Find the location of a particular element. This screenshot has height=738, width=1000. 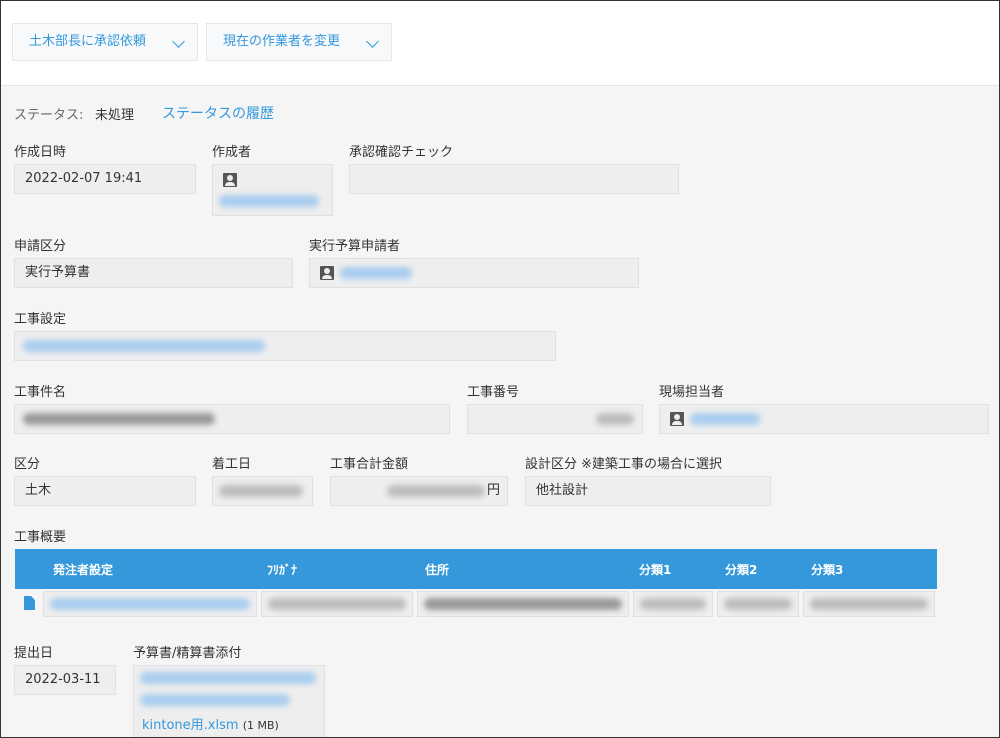

column-header-furigana: ﾌﾘｶﾞﾅ is located at coordinates (282, 570).